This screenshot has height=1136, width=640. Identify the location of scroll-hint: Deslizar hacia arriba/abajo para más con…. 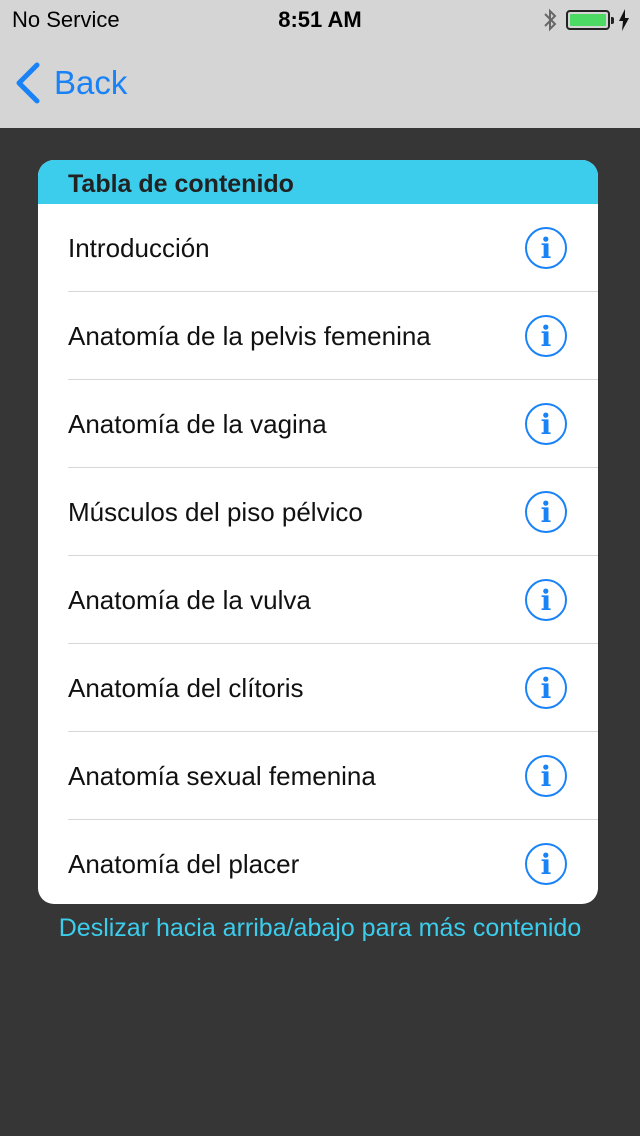
(320, 928).